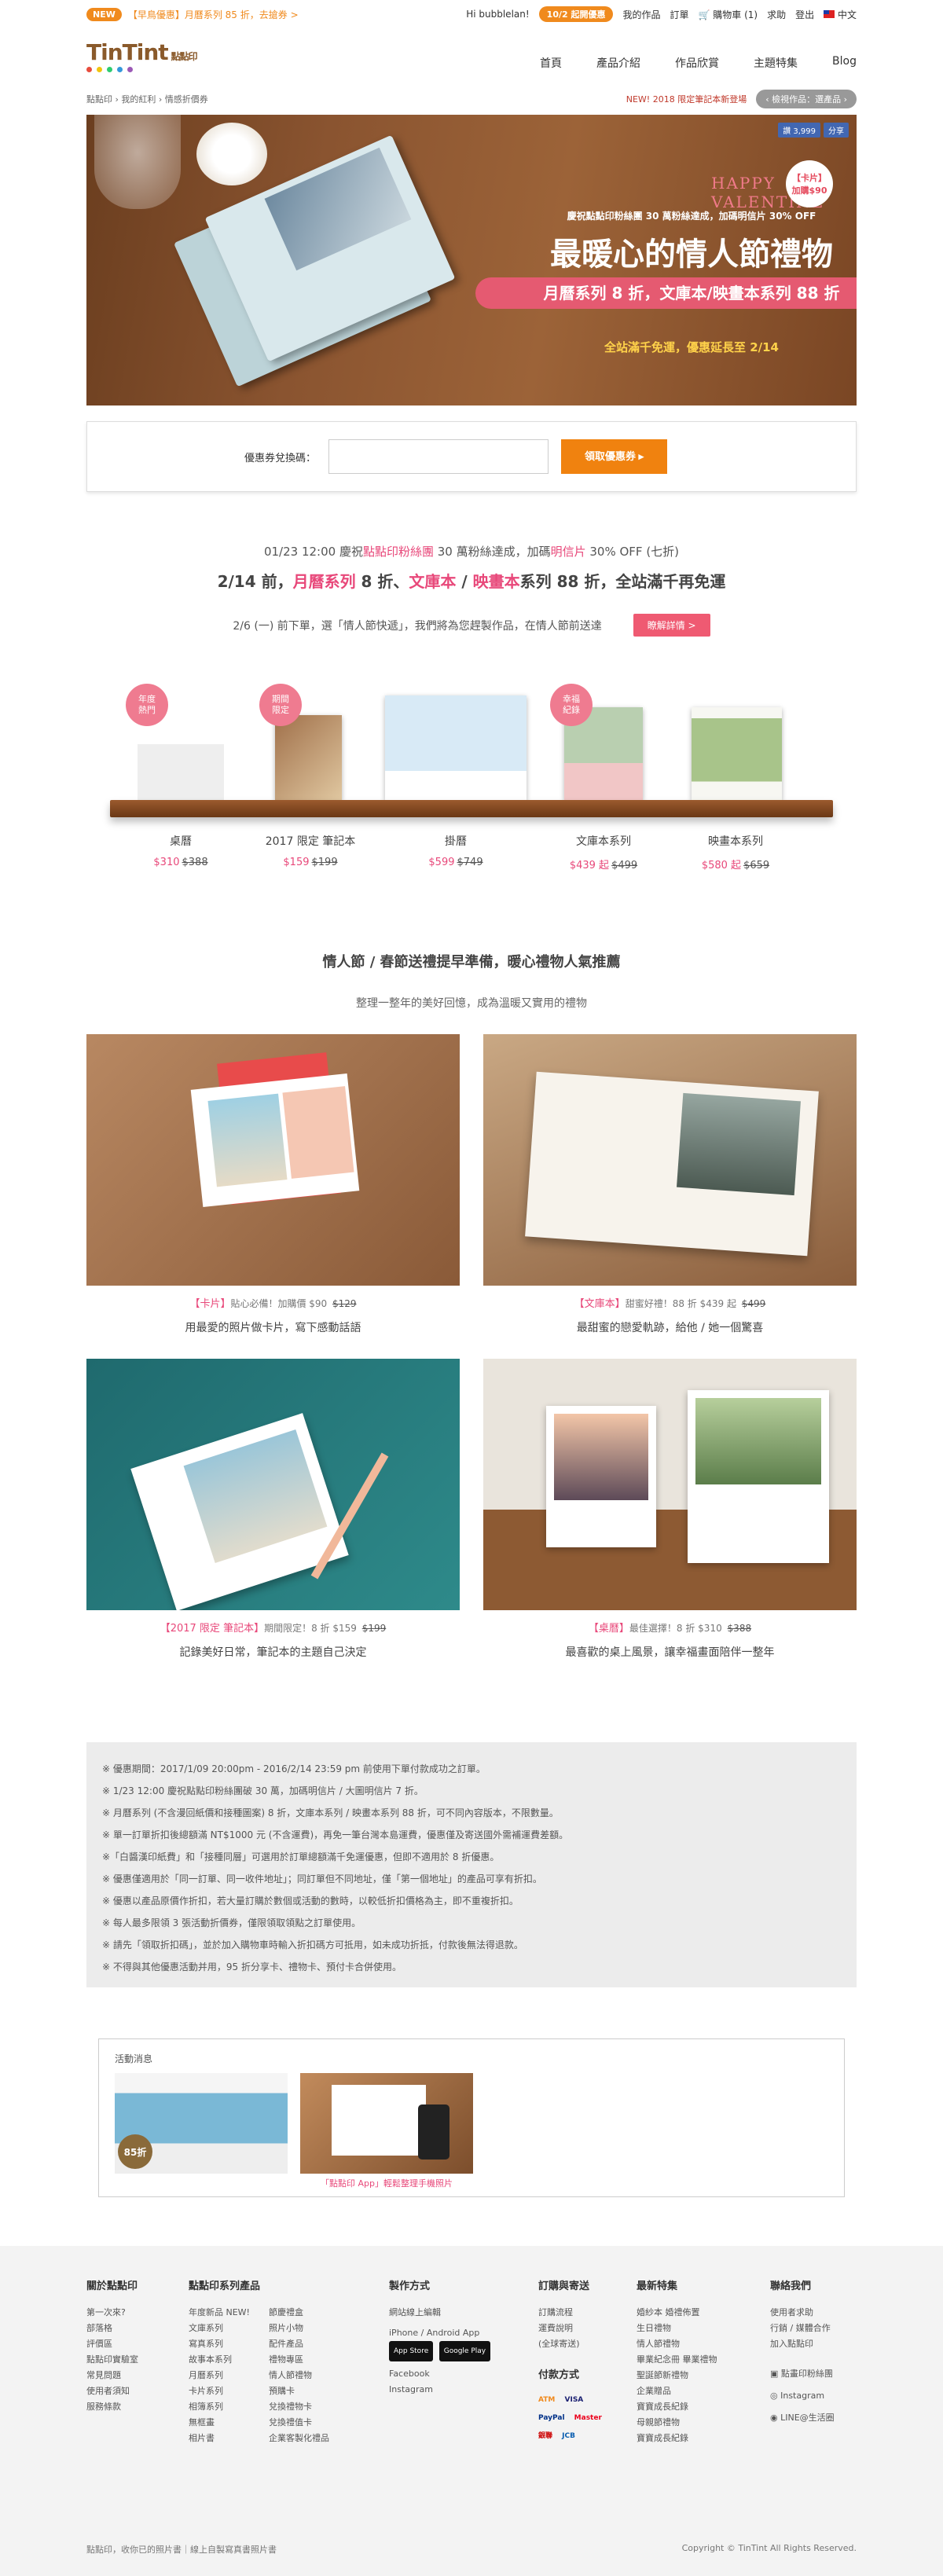 Image resolution: width=943 pixels, height=2576 pixels. Describe the element at coordinates (464, 2333) in the screenshot. I see `footer-link: iPhone / Android App` at that location.